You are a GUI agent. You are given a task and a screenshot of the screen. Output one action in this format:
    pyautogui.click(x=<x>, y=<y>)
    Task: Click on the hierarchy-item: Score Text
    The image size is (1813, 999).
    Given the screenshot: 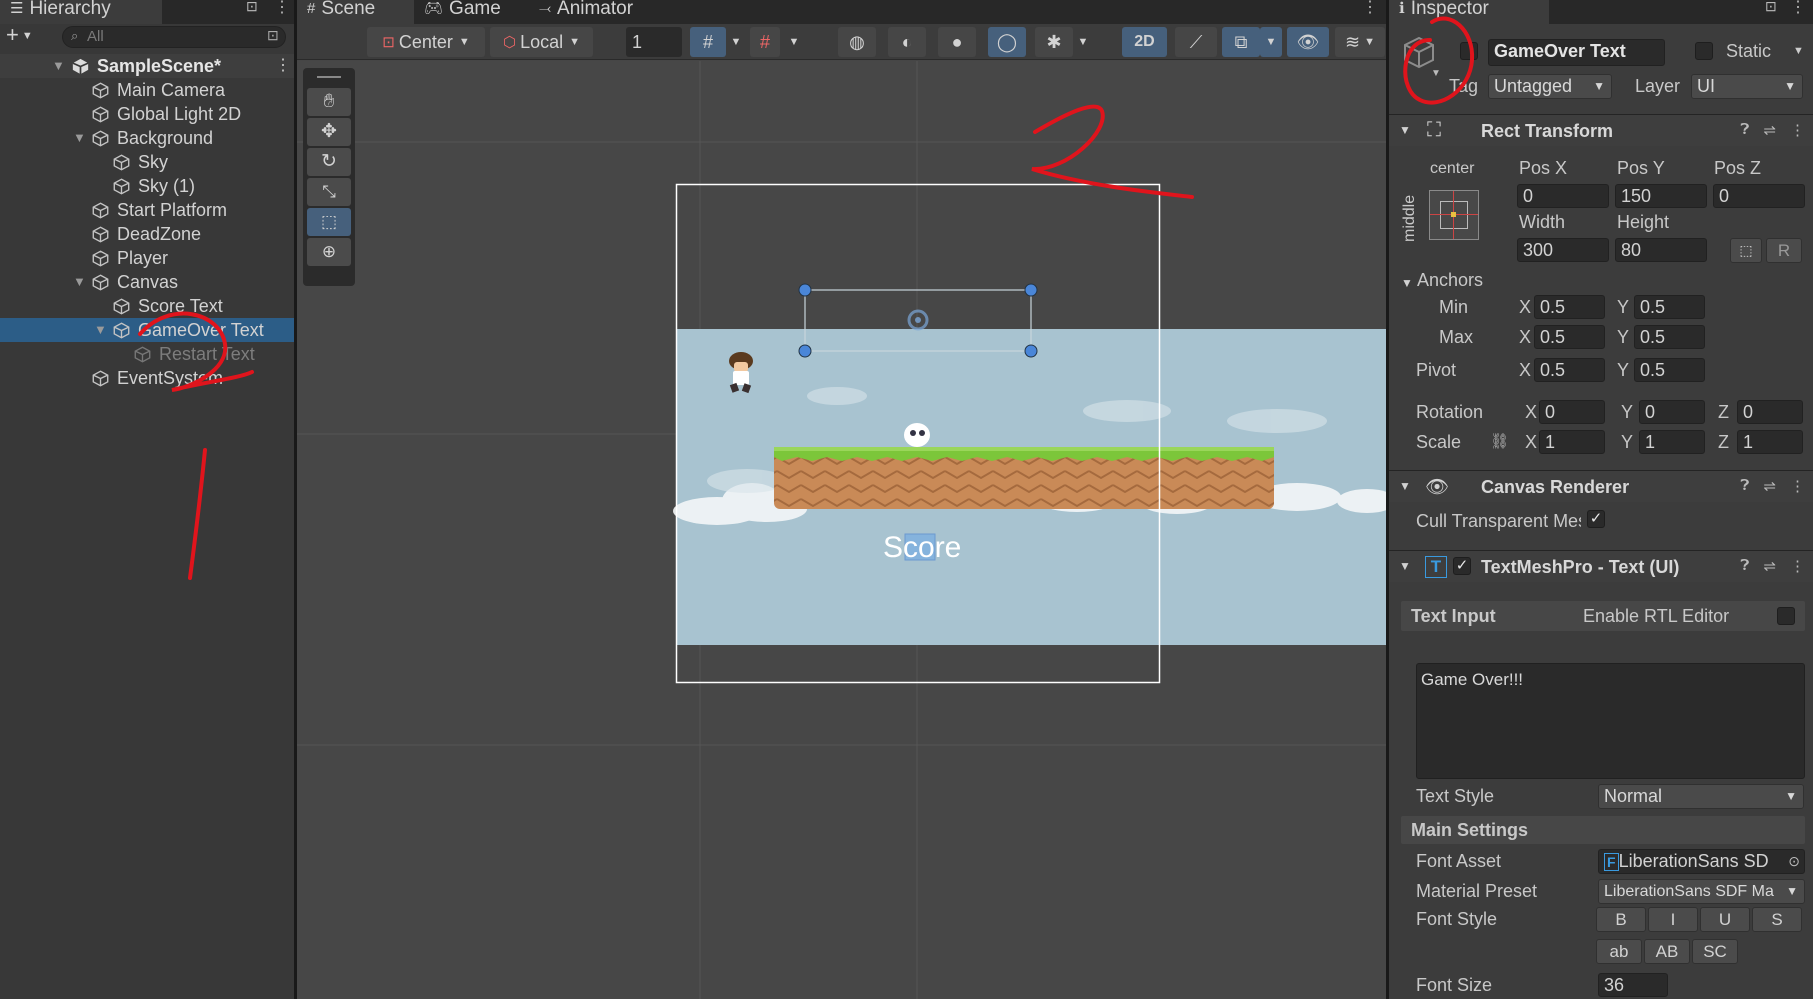 What is the action you would take?
    pyautogui.click(x=147, y=306)
    